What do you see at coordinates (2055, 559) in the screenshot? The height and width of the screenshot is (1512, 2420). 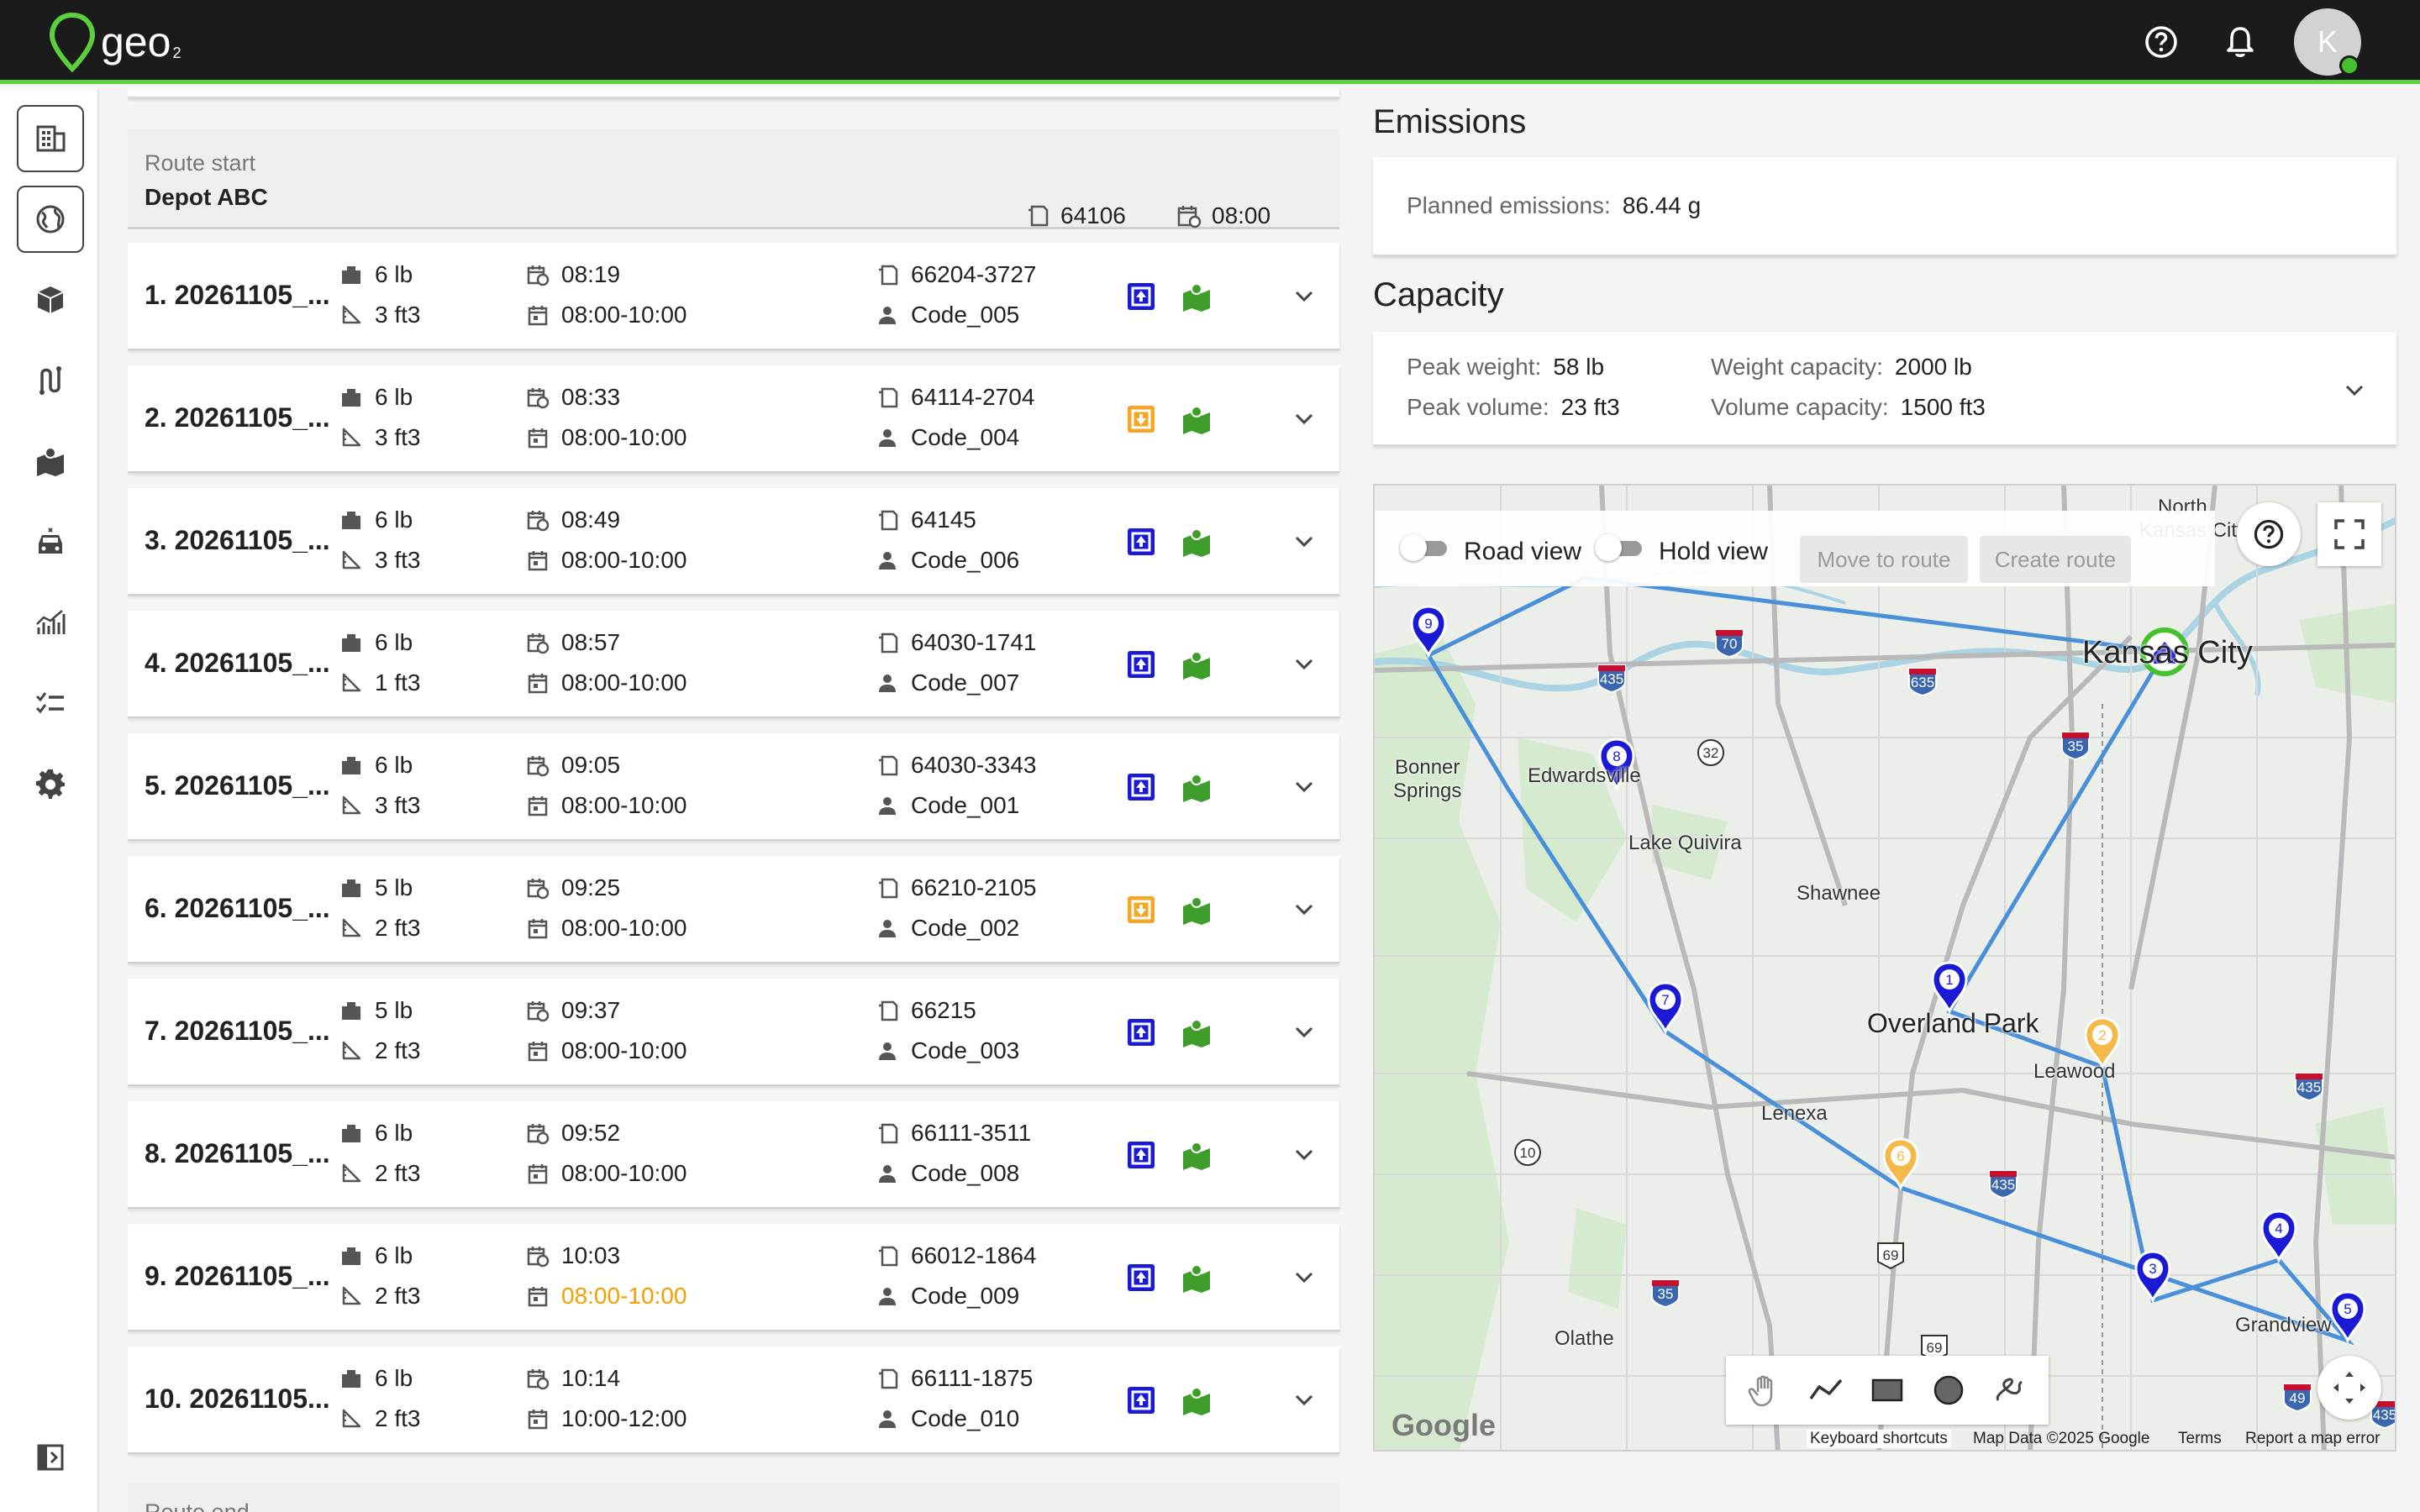 I see `create-route-button: Create route` at bounding box center [2055, 559].